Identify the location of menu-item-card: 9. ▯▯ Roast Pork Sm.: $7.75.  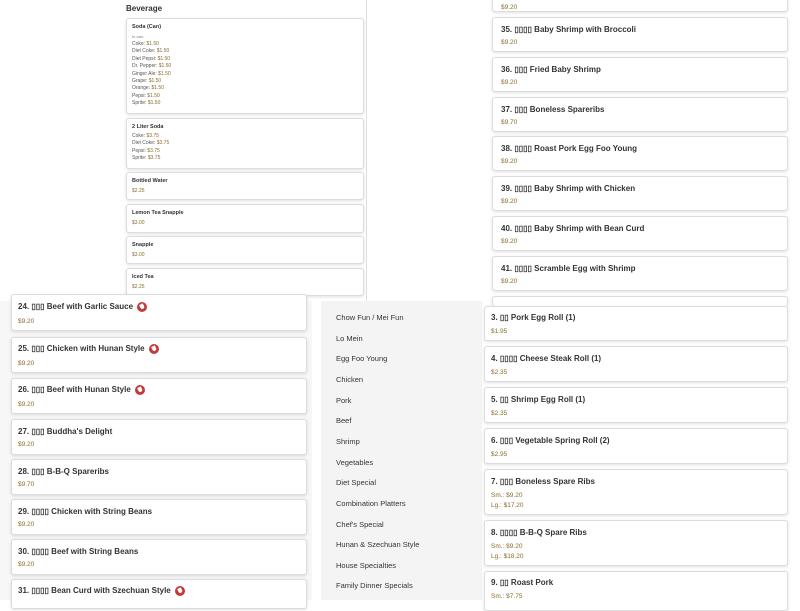
(636, 591).